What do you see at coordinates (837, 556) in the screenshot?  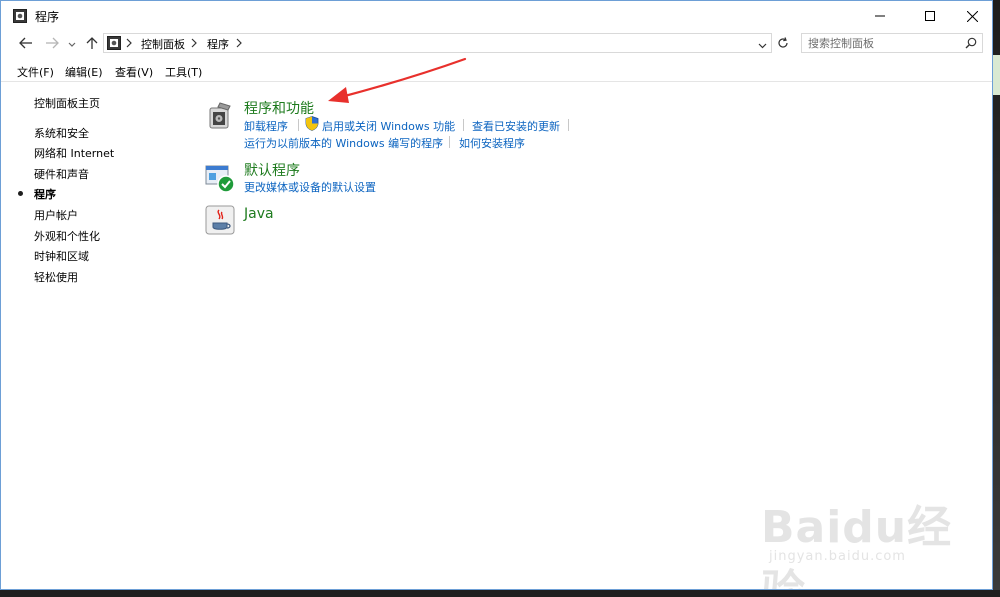 I see `watermark-site: jingyan.baidu.com` at bounding box center [837, 556].